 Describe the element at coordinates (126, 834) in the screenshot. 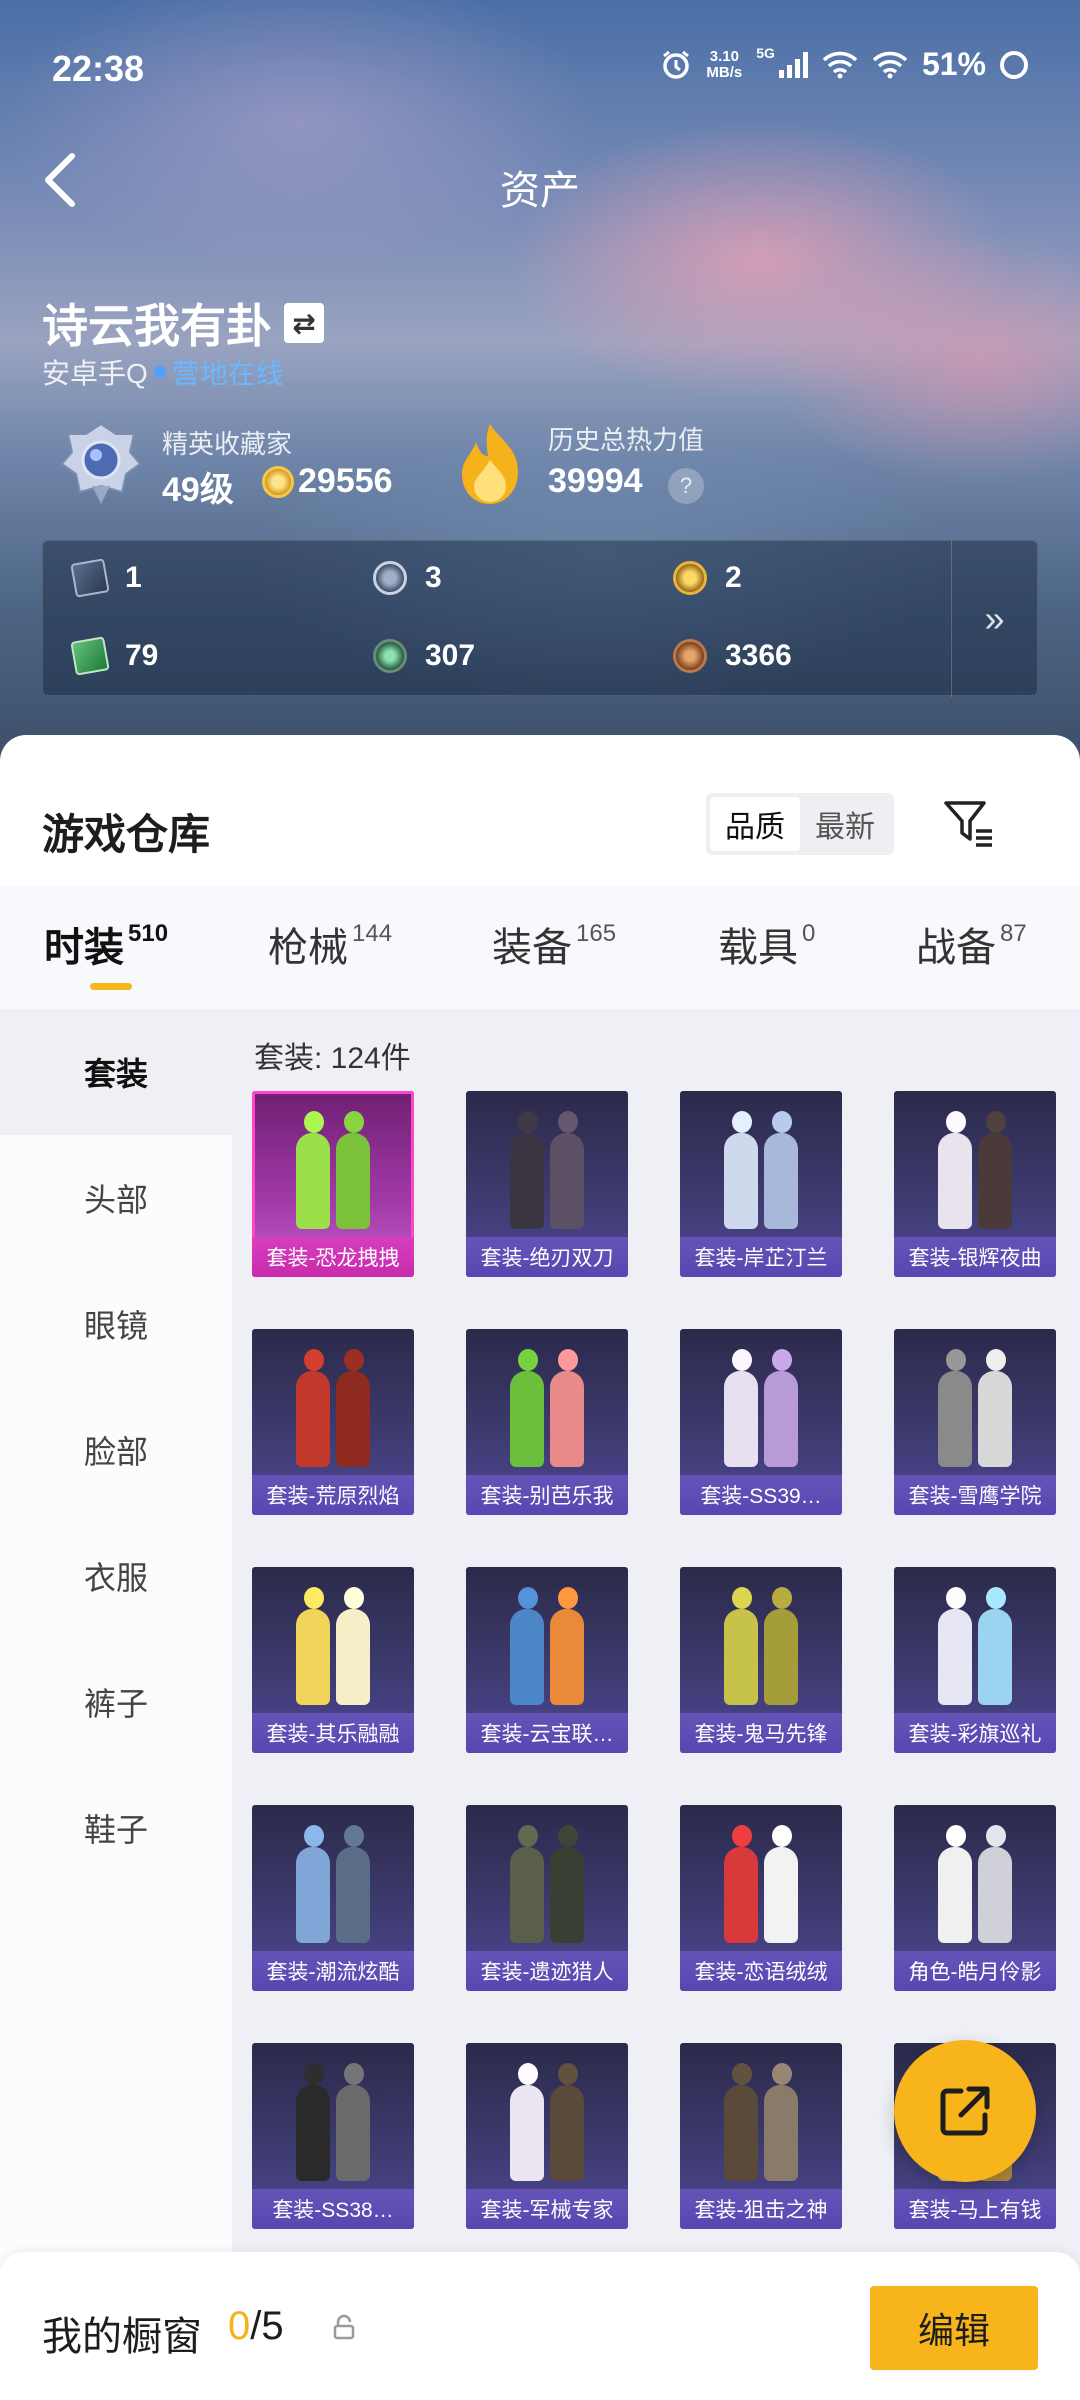

I see `warehouse-title: 游戏仓库` at that location.